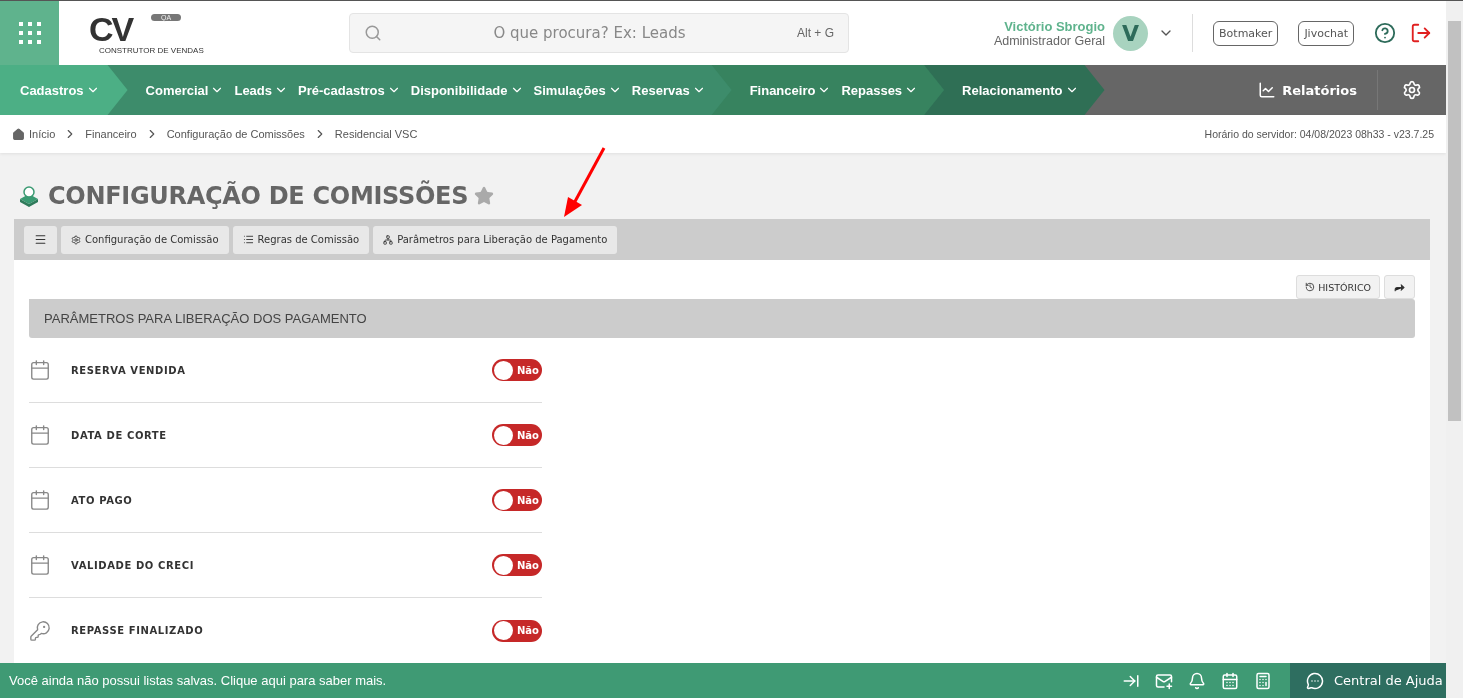 The image size is (1463, 698). I want to click on nav-menu-item: Reservas, so click(668, 90).